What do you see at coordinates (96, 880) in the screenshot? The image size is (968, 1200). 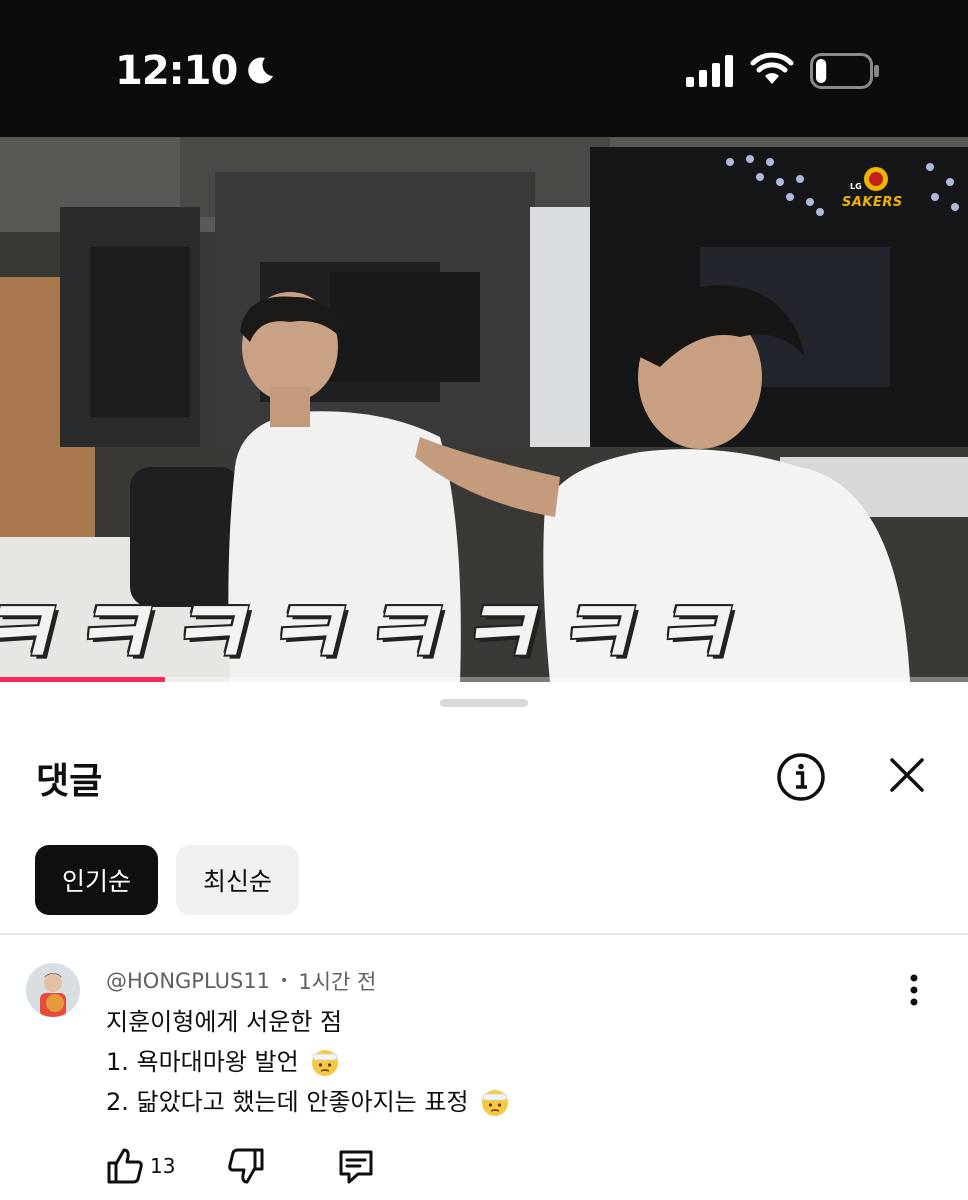 I see `sort-chip-popular: 인기순` at bounding box center [96, 880].